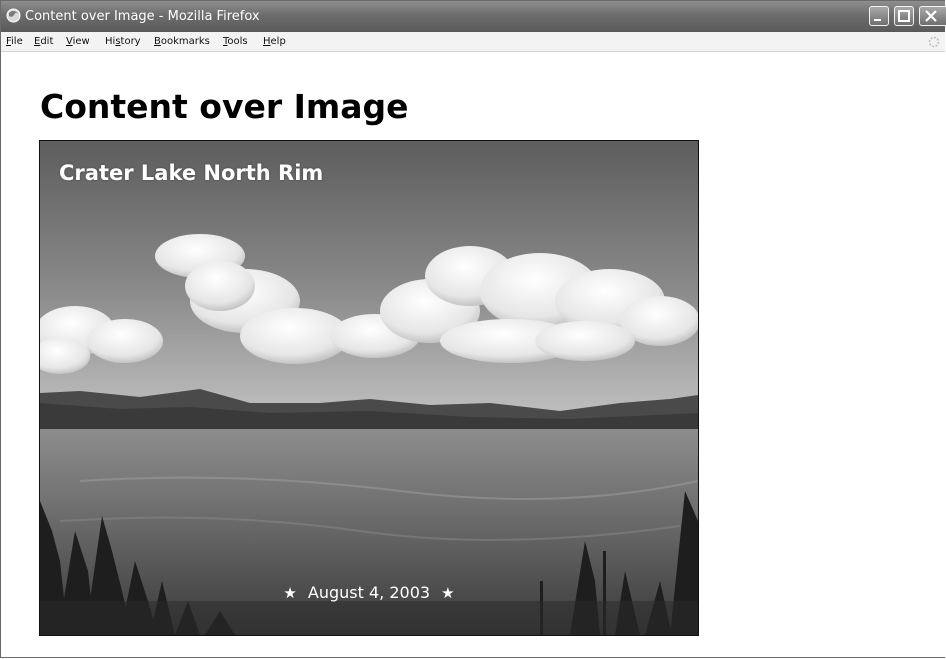 Image resolution: width=946 pixels, height=659 pixels. What do you see at coordinates (142, 16) in the screenshot?
I see `window-title: Content over Image - Mozilla Firefox` at bounding box center [142, 16].